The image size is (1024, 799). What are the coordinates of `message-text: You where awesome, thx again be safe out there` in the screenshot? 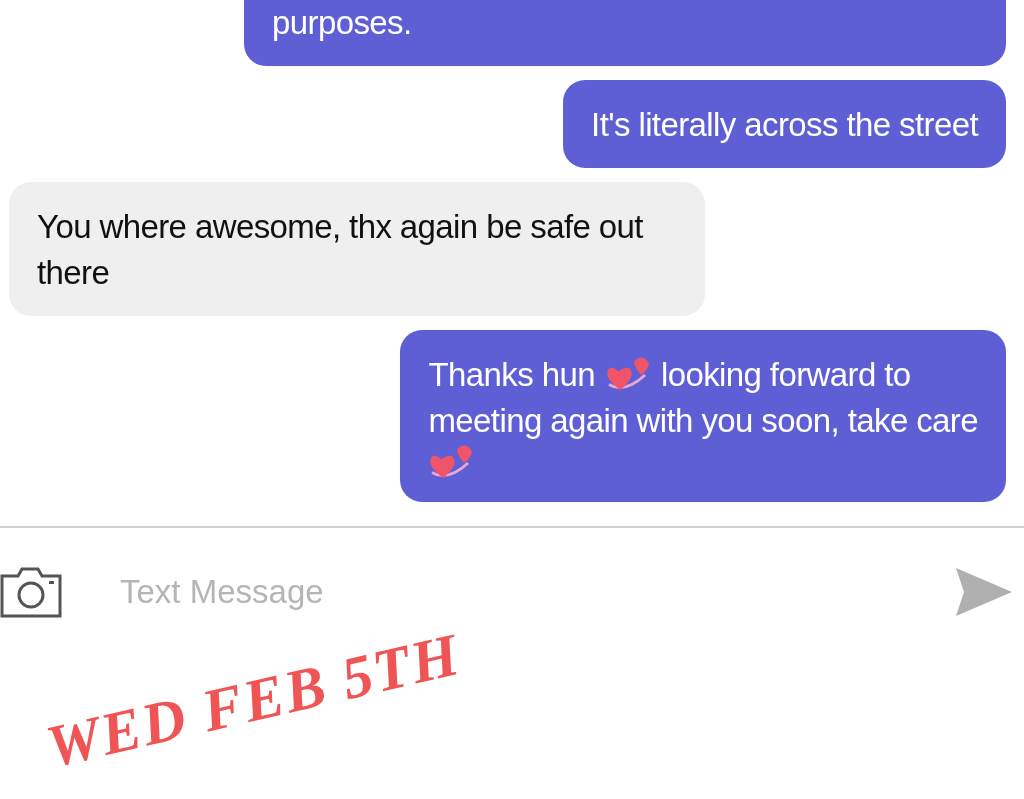 It's located at (341, 250).